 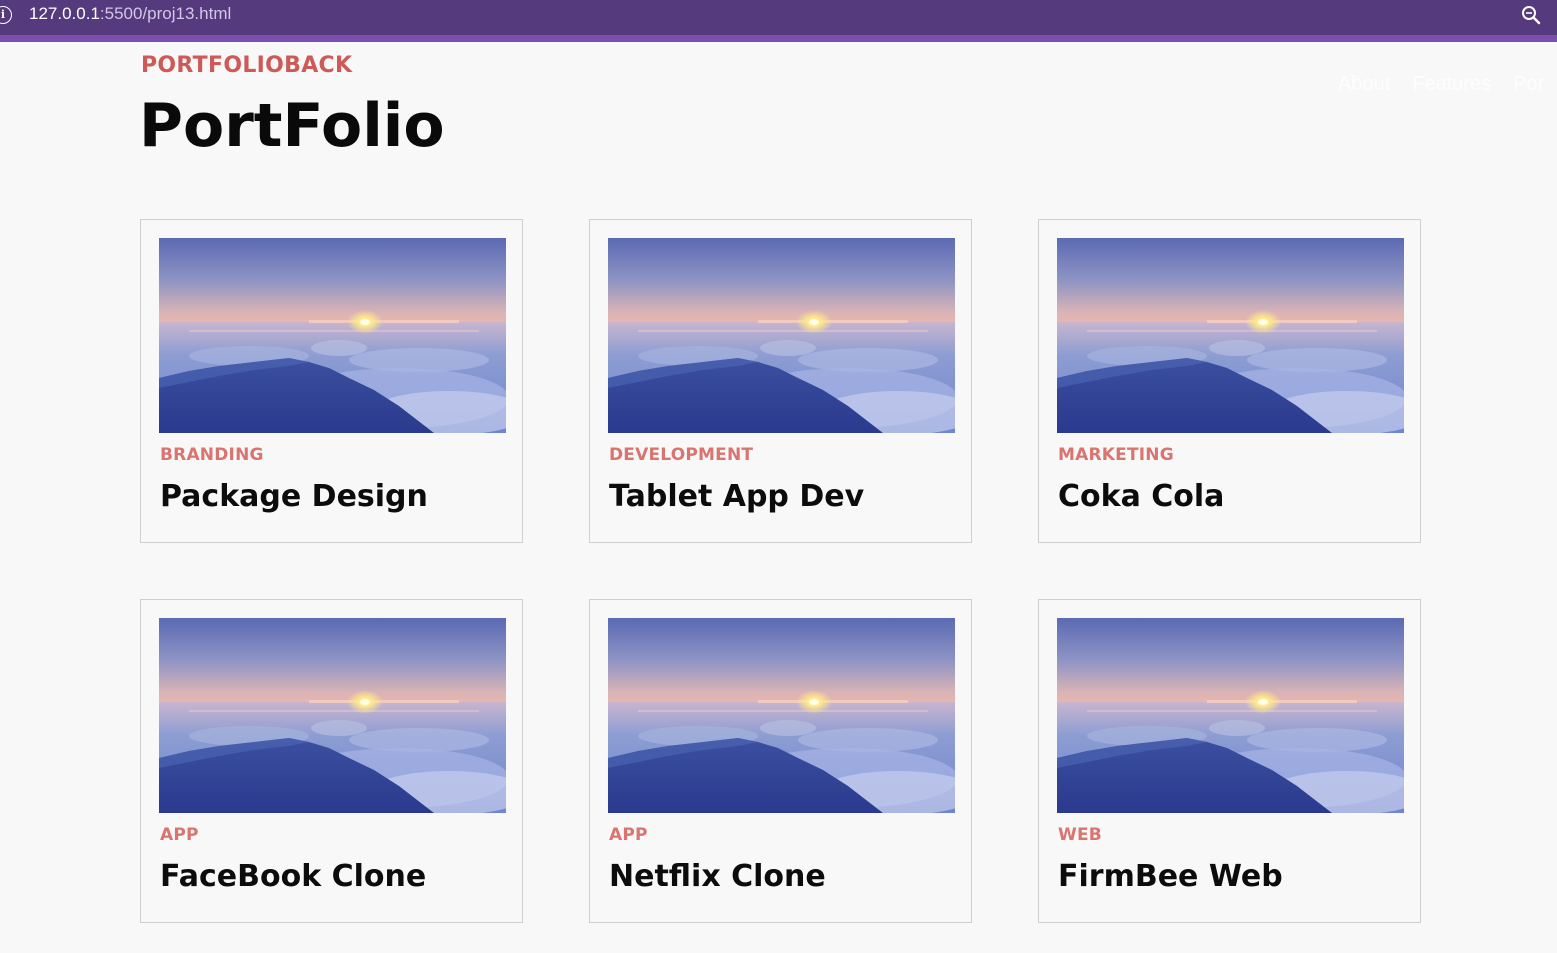 What do you see at coordinates (64, 13) in the screenshot?
I see `url-host: 127.0.0.1` at bounding box center [64, 13].